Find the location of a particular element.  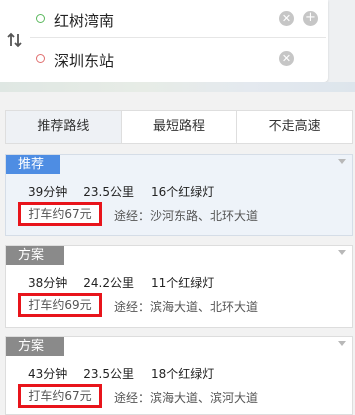

route-via: 途经：滨海大道、滨河大道 is located at coordinates (186, 398).